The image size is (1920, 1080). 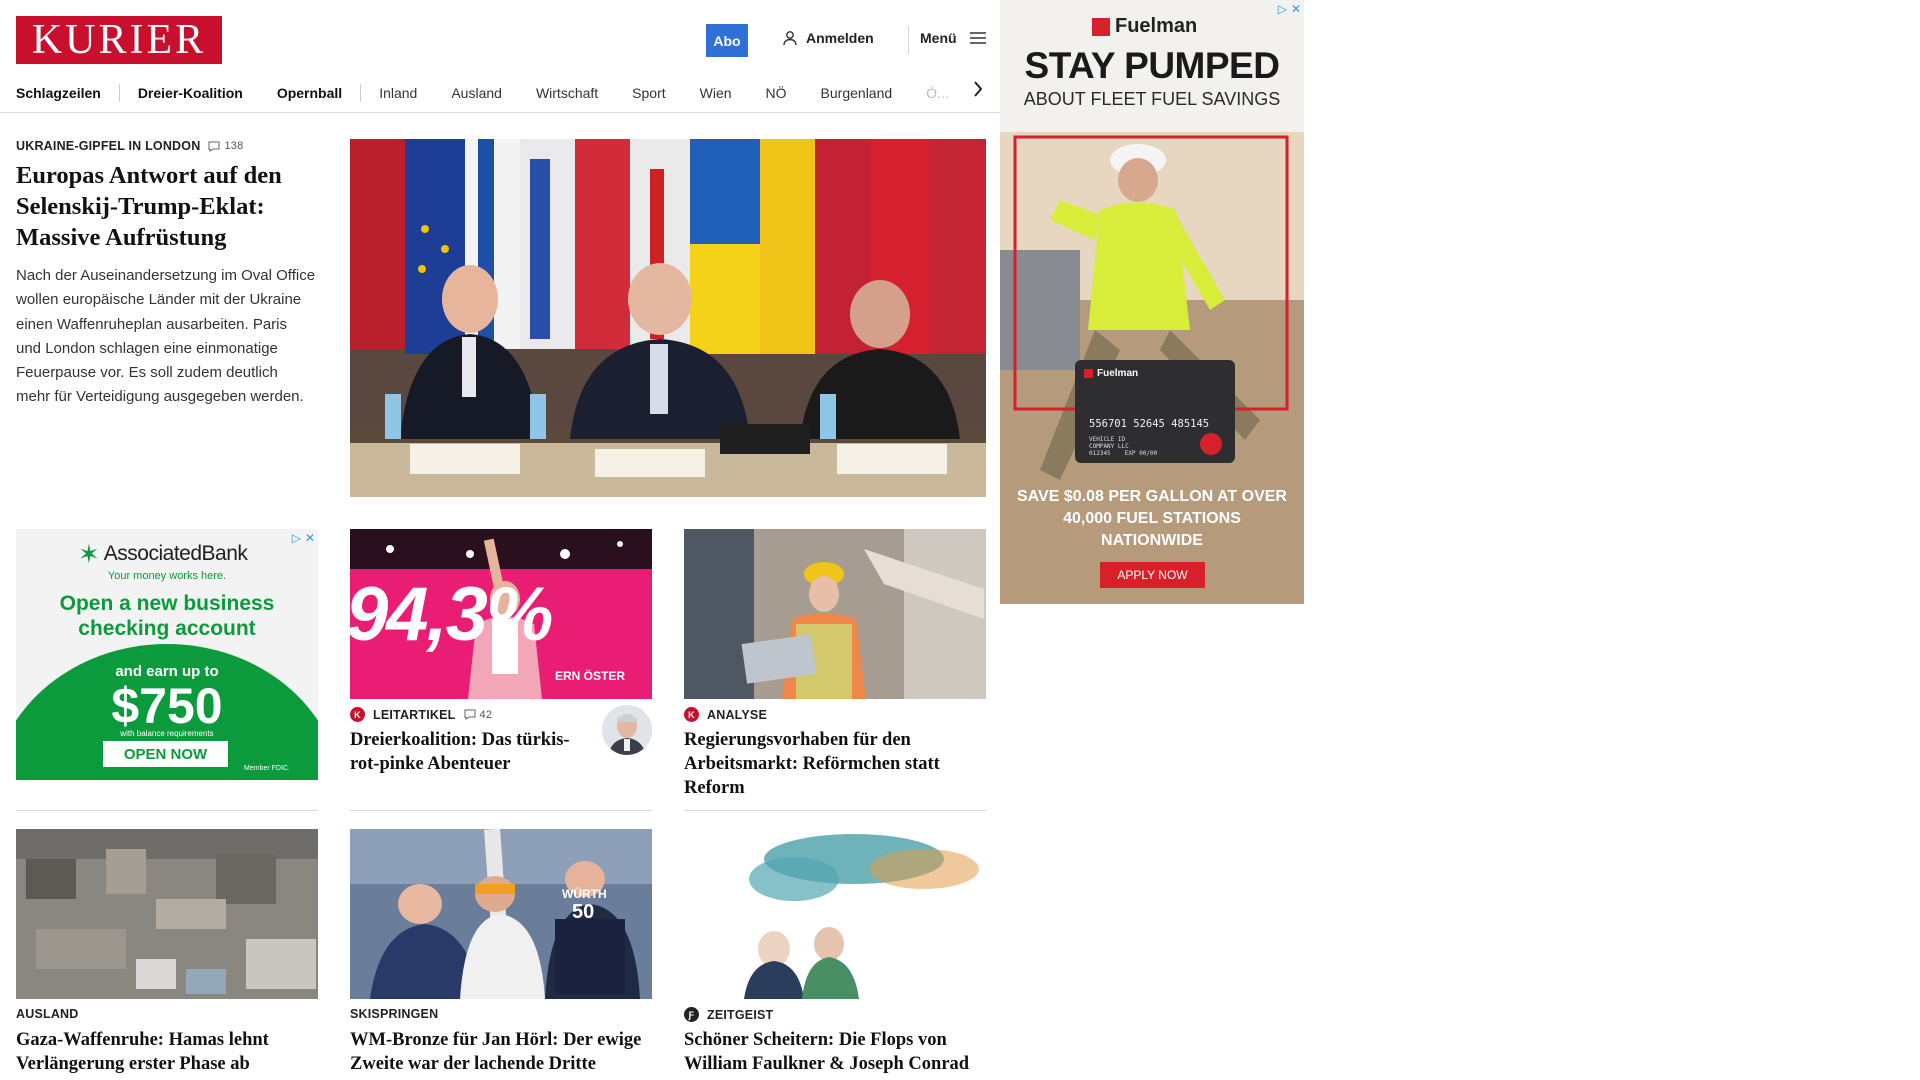 I want to click on lead-comment-count: 138, so click(x=225, y=146).